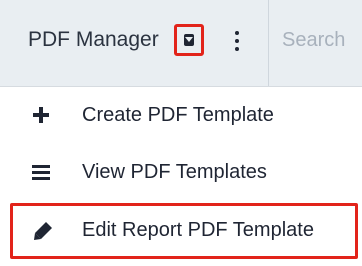  I want to click on menu-item-label: View PDF Templates, so click(174, 172).